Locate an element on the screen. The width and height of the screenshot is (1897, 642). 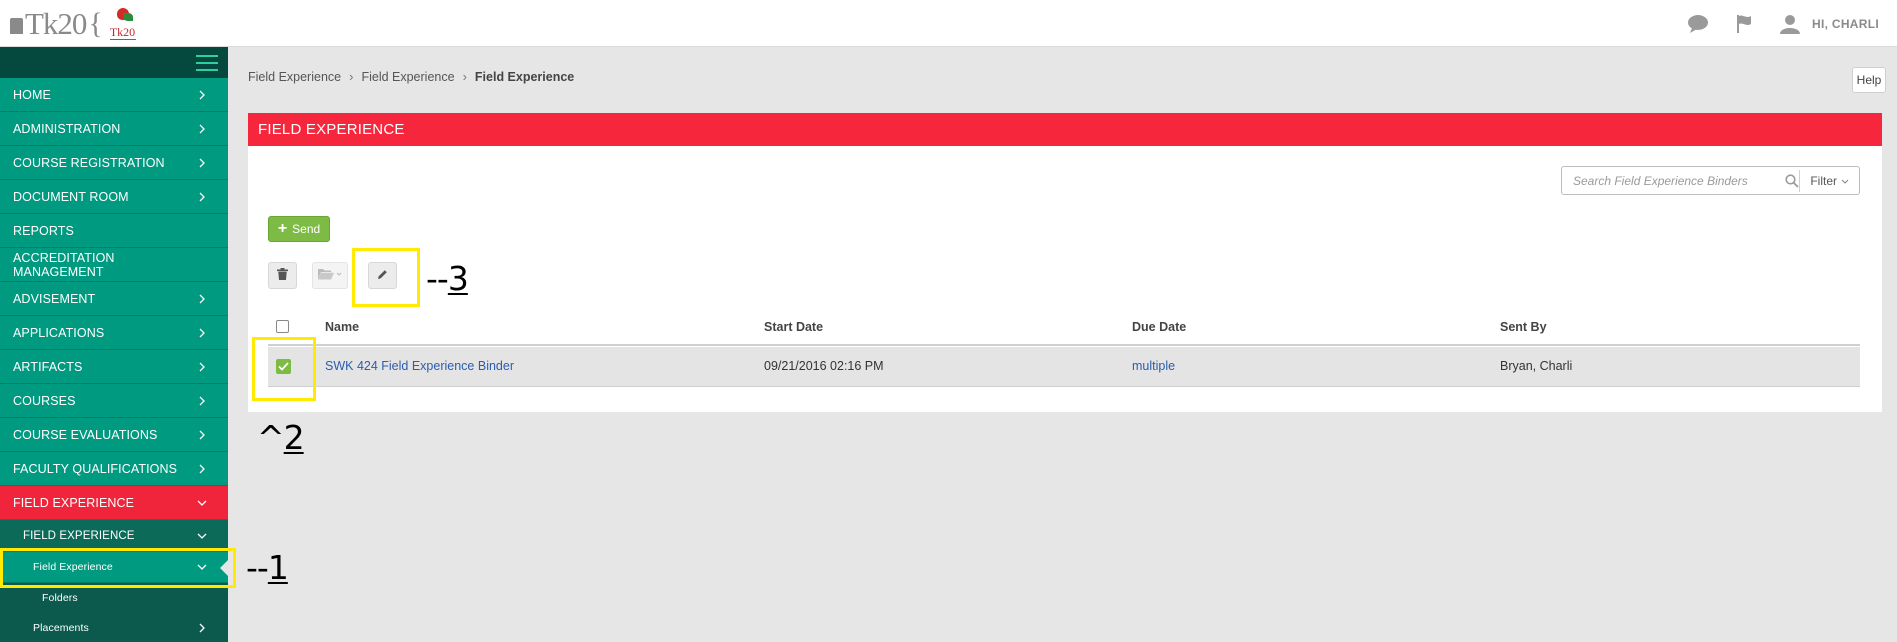
send-button: + Send is located at coordinates (299, 229).